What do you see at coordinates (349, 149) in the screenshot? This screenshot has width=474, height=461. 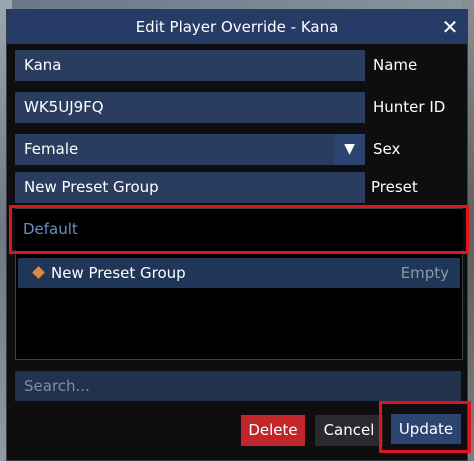 I see `triangle-down-icon: ▼` at bounding box center [349, 149].